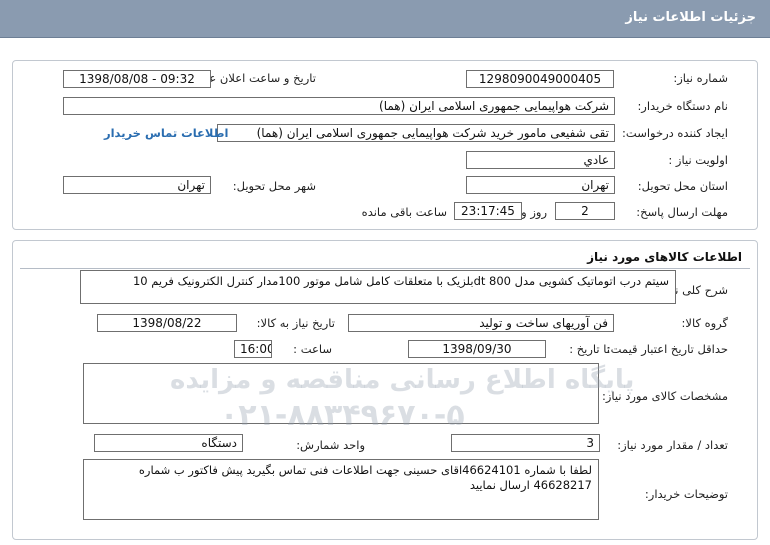 This screenshot has width=770, height=545. Describe the element at coordinates (700, 78) in the screenshot. I see `need-number-label: شماره نیاز:` at that location.